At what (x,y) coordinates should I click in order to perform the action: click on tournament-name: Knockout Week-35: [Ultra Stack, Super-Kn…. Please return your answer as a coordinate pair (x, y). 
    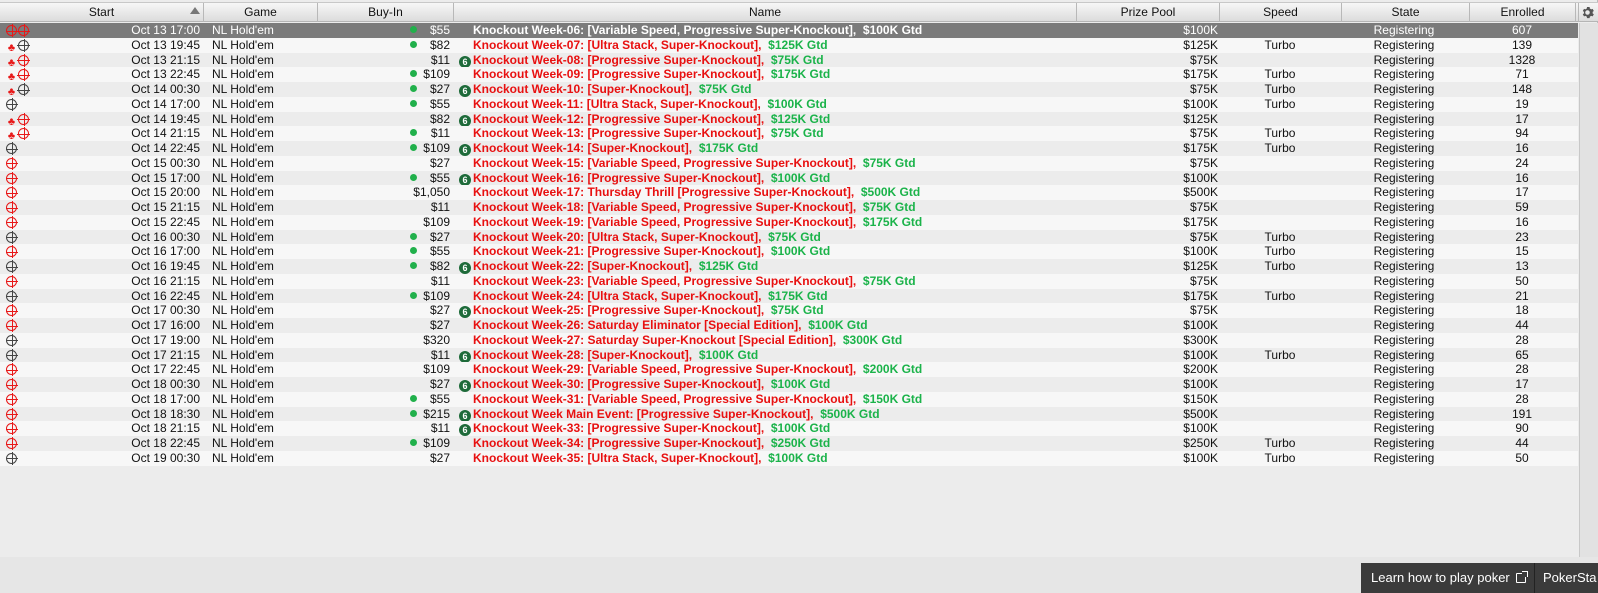
    Looking at the image, I should click on (773, 458).